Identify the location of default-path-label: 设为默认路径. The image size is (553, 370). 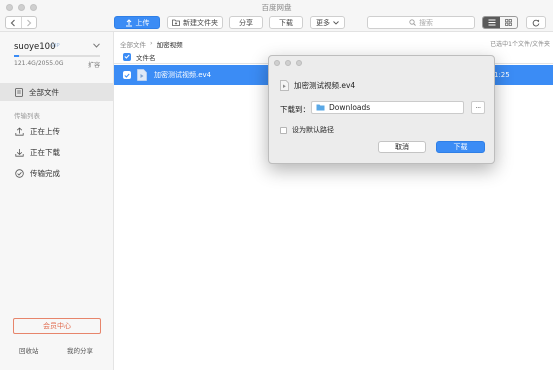
(313, 130).